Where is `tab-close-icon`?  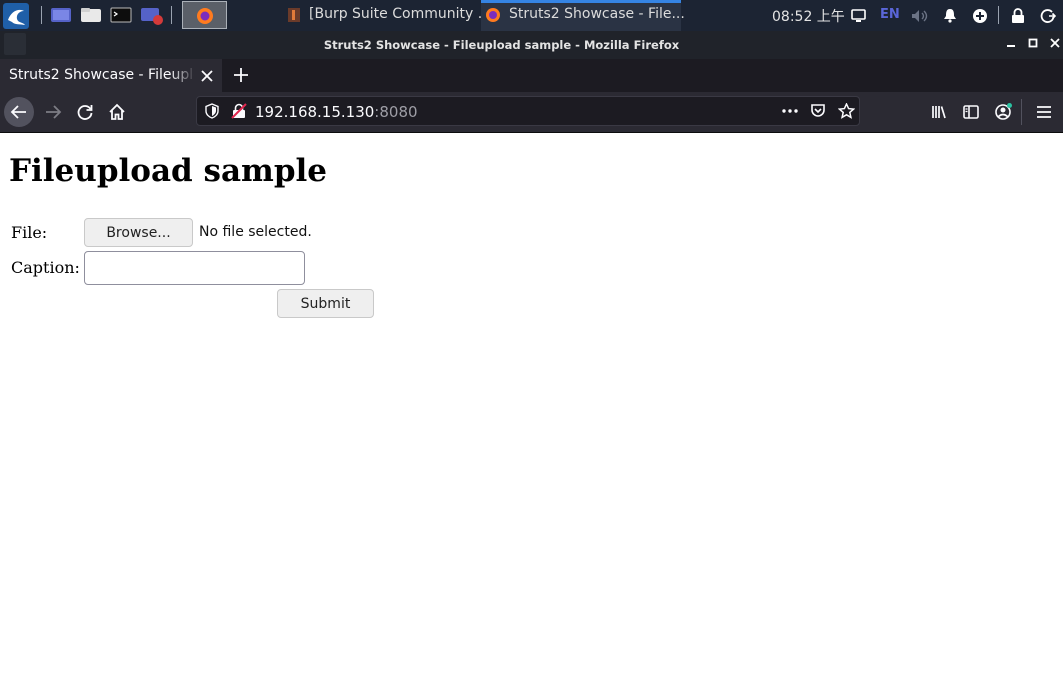
tab-close-icon is located at coordinates (207, 75).